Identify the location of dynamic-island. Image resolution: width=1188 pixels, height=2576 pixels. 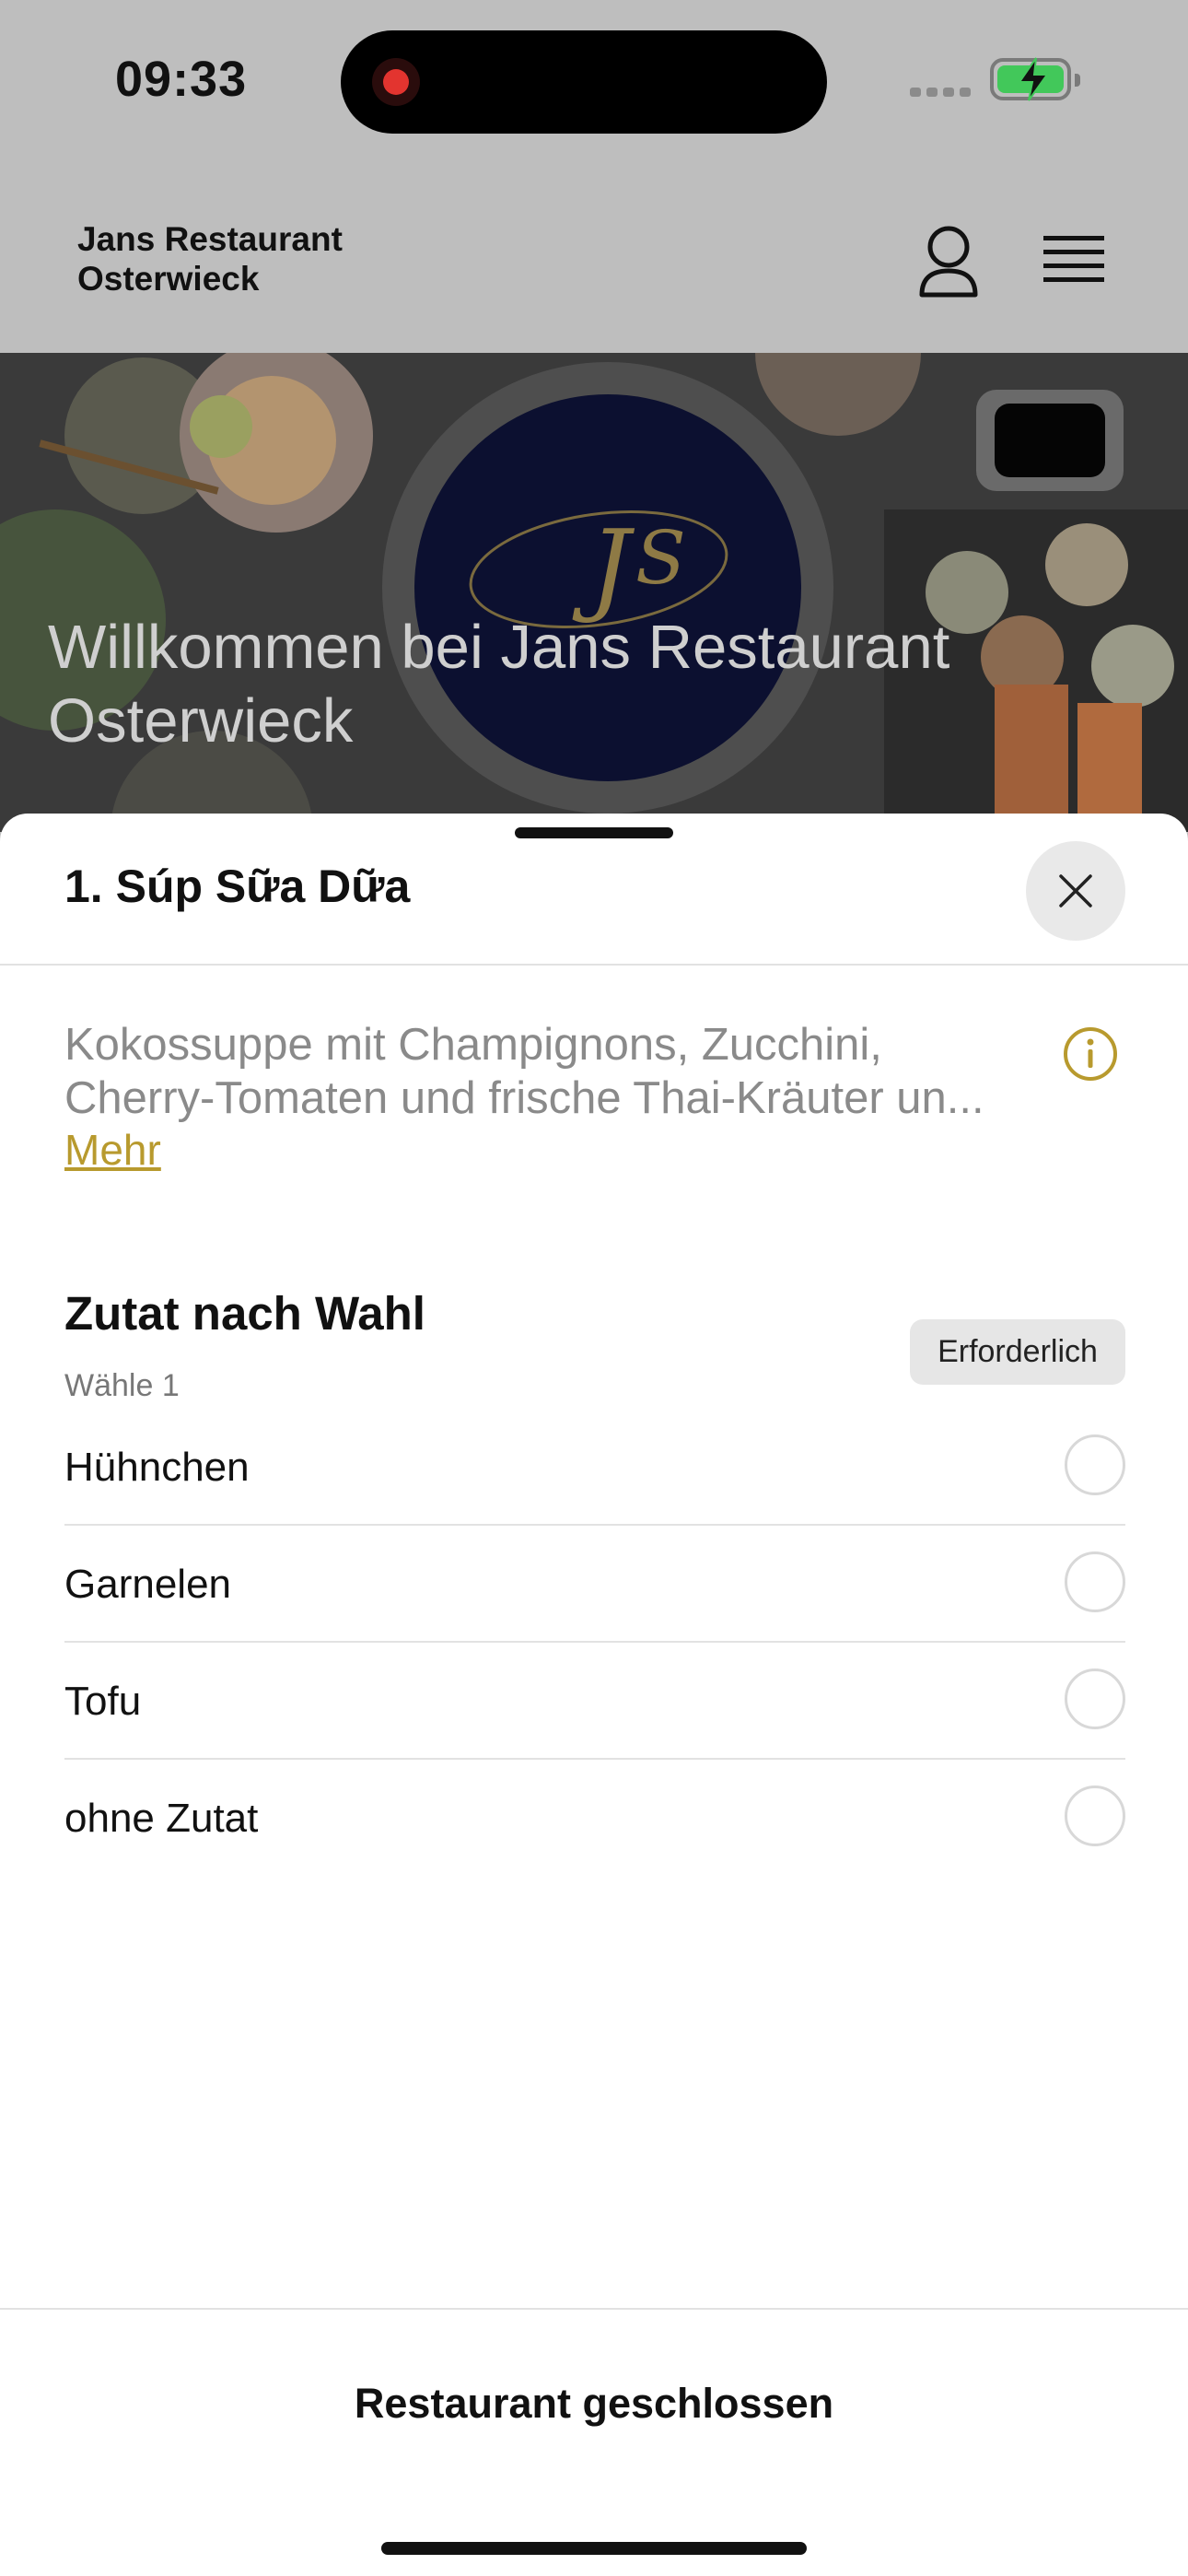
(584, 82).